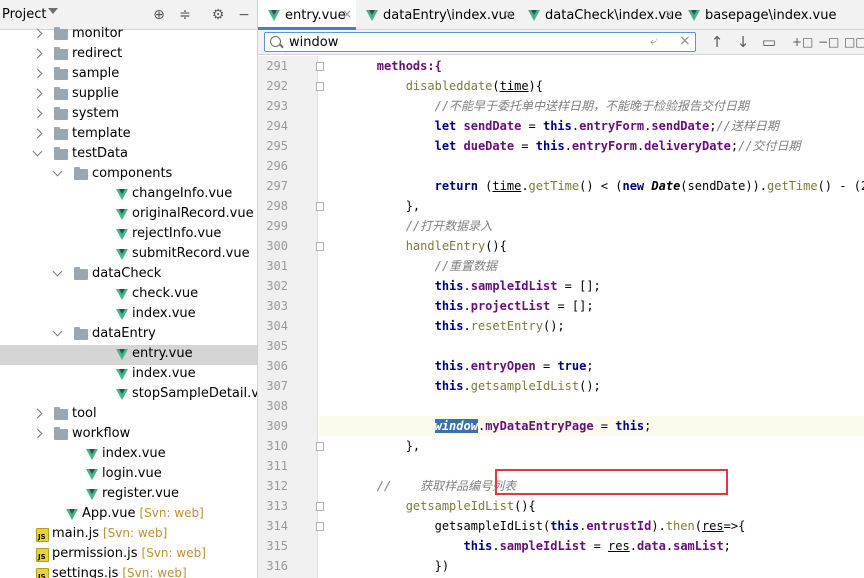 The width and height of the screenshot is (864, 578). What do you see at coordinates (277, 306) in the screenshot?
I see `line-number: 303` at bounding box center [277, 306].